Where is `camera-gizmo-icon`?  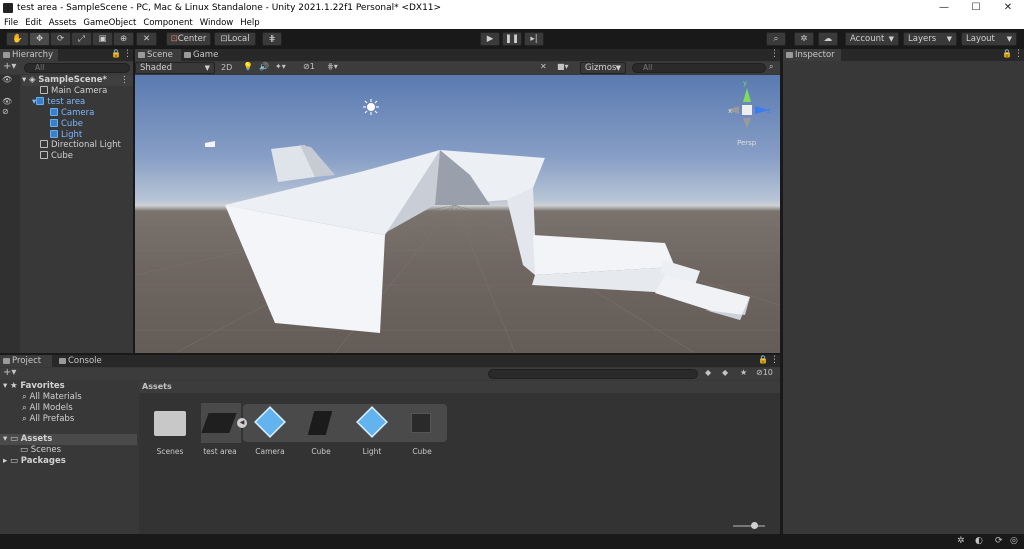
camera-gizmo-icon is located at coordinates (210, 144).